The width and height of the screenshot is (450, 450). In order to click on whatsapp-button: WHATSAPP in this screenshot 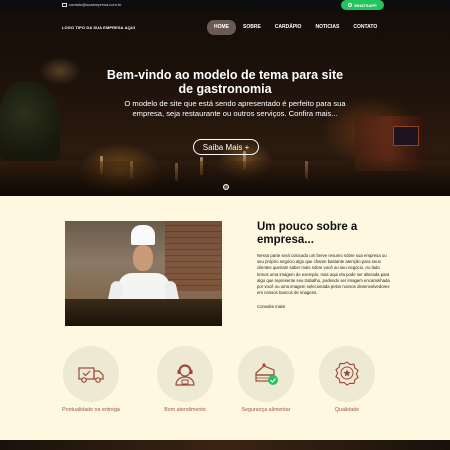, I will do `click(362, 5)`.